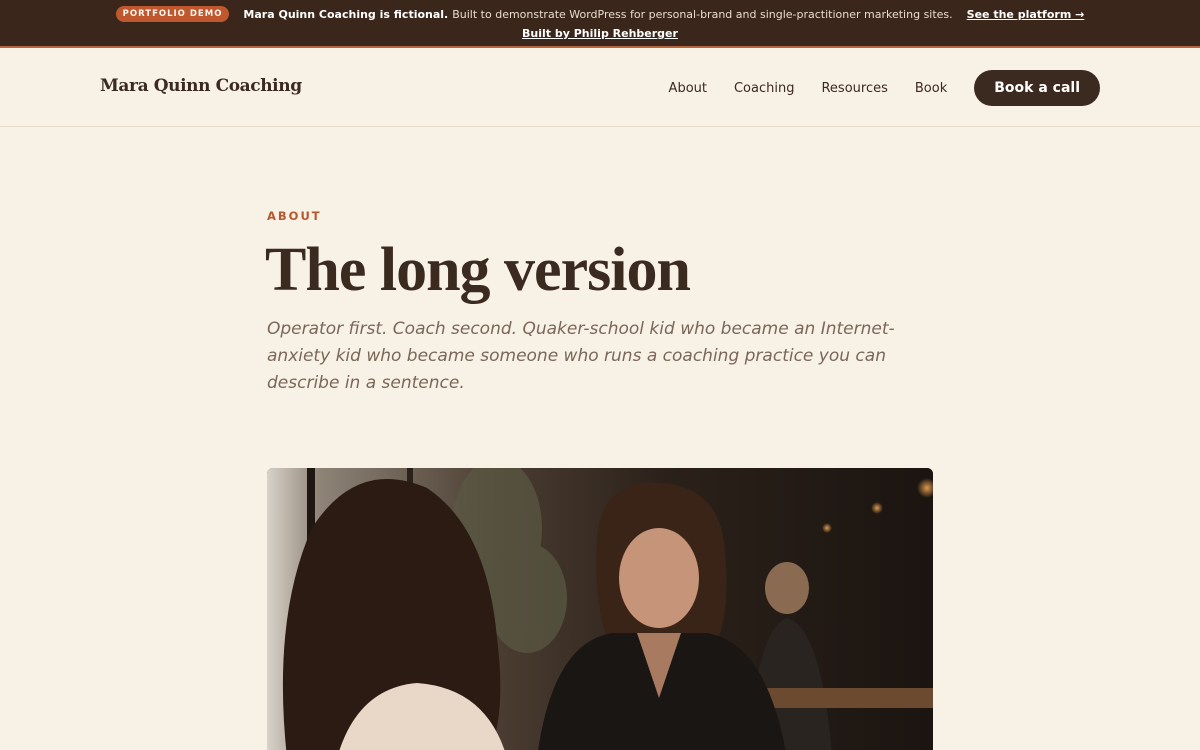 The width and height of the screenshot is (1200, 750). Describe the element at coordinates (346, 14) in the screenshot. I see `banner-disclaimer-strong: Mara Quinn Coaching is fictional.` at that location.